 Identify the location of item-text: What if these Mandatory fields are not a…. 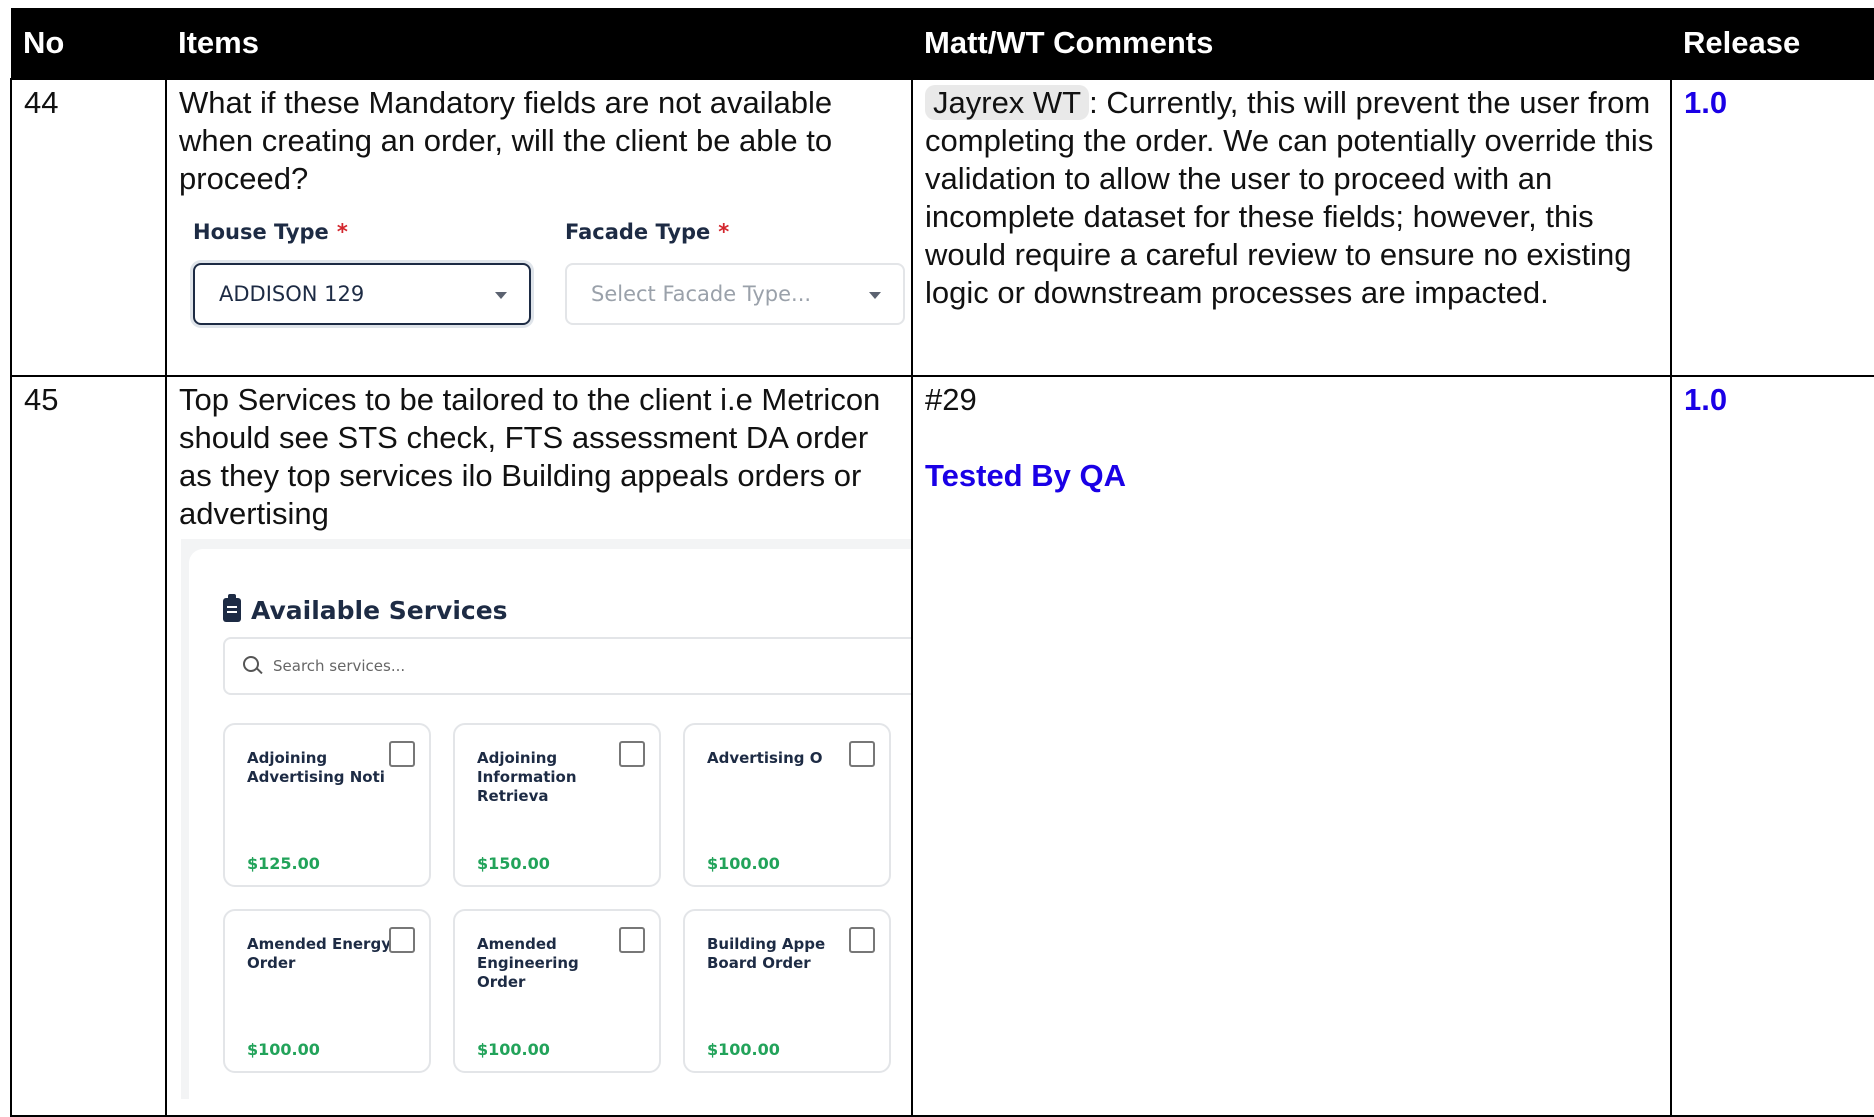
(506, 140).